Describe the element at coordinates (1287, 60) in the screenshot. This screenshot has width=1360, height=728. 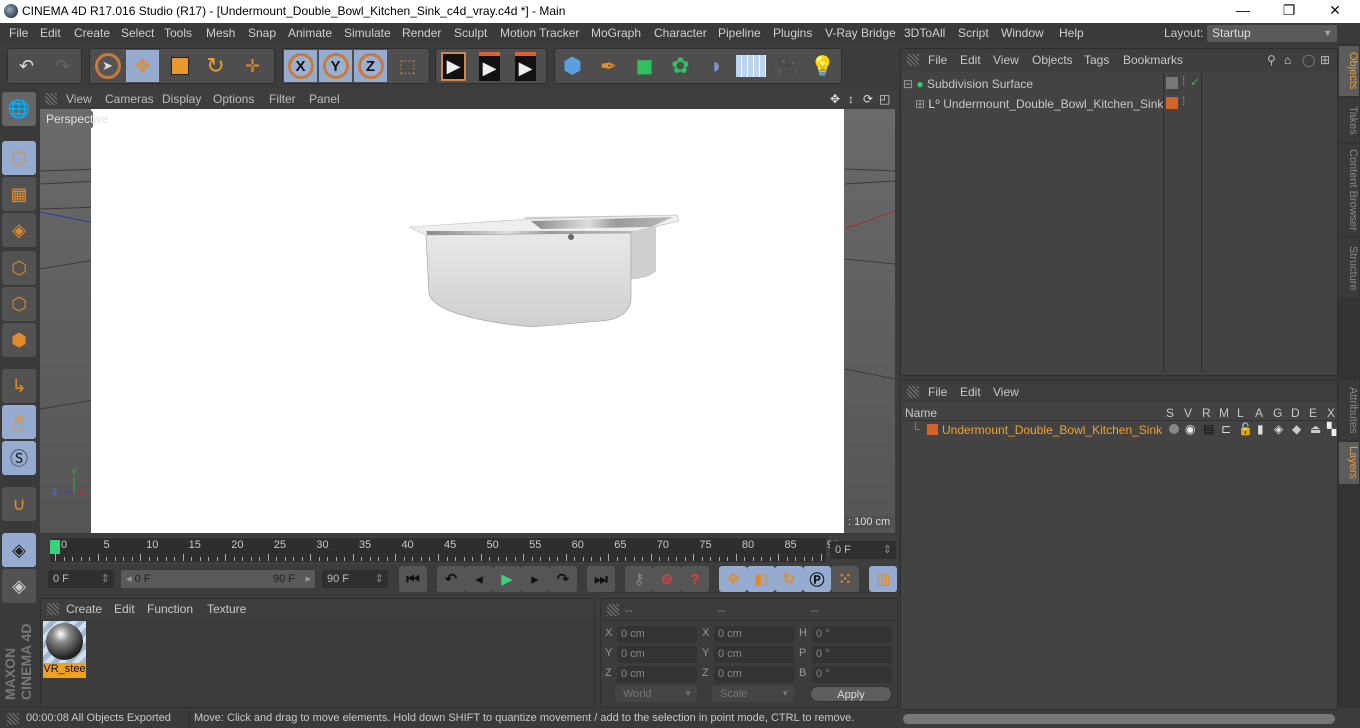
I see `home-icon: ⌂` at that location.